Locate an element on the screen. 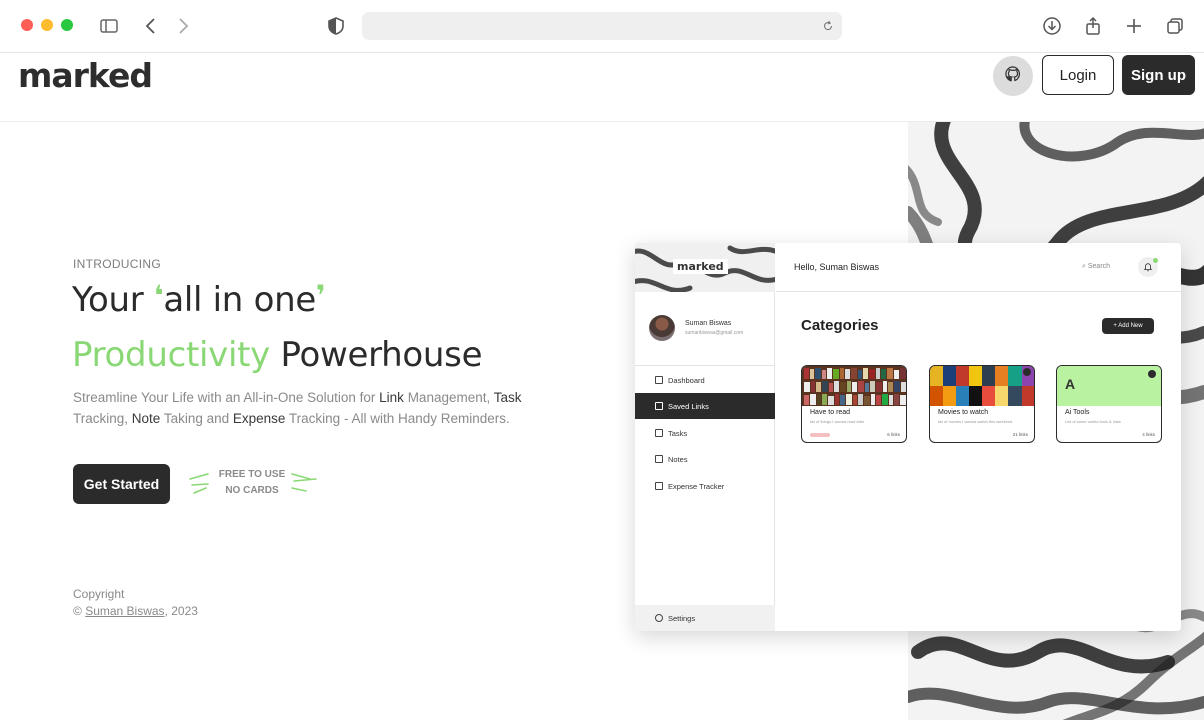  site-logo: marked is located at coordinates (85, 75).